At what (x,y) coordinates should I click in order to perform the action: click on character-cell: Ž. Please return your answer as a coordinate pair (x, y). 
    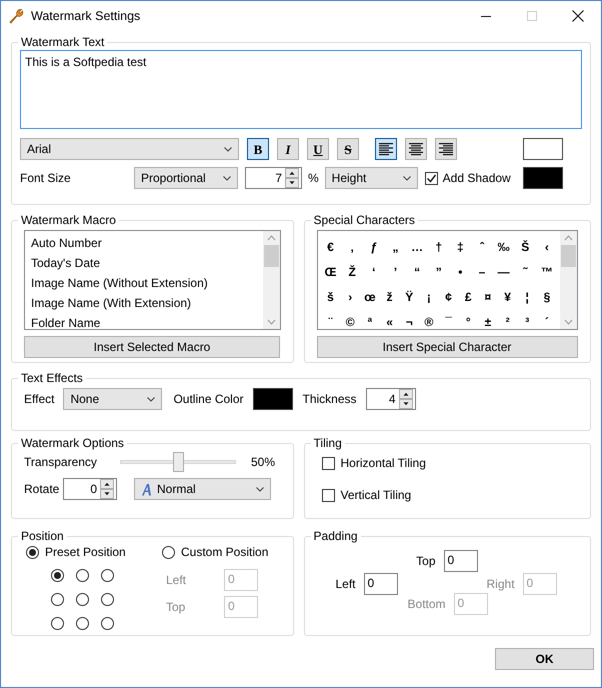
    Looking at the image, I should click on (352, 271).